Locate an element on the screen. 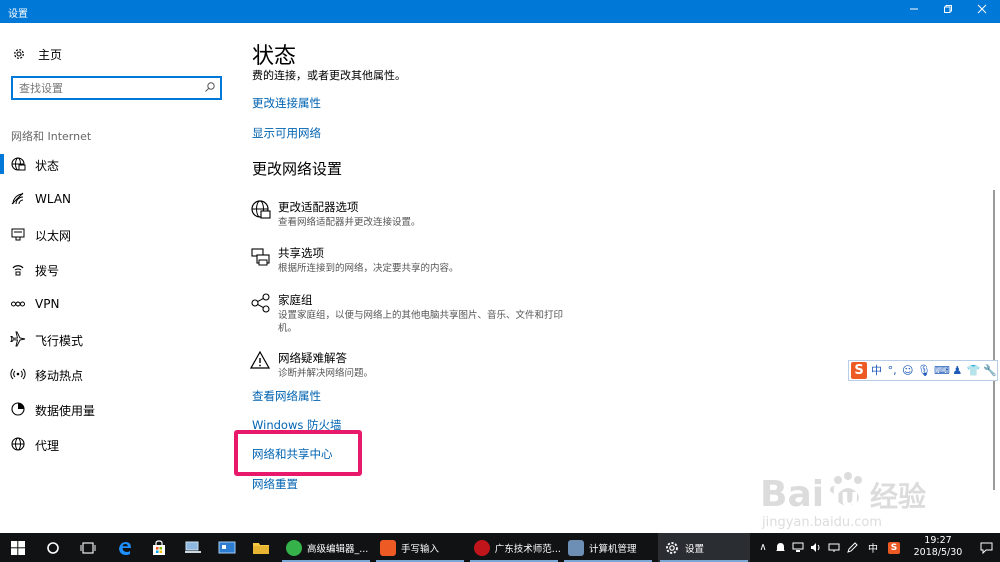  tray-pen-icon is located at coordinates (852, 547).